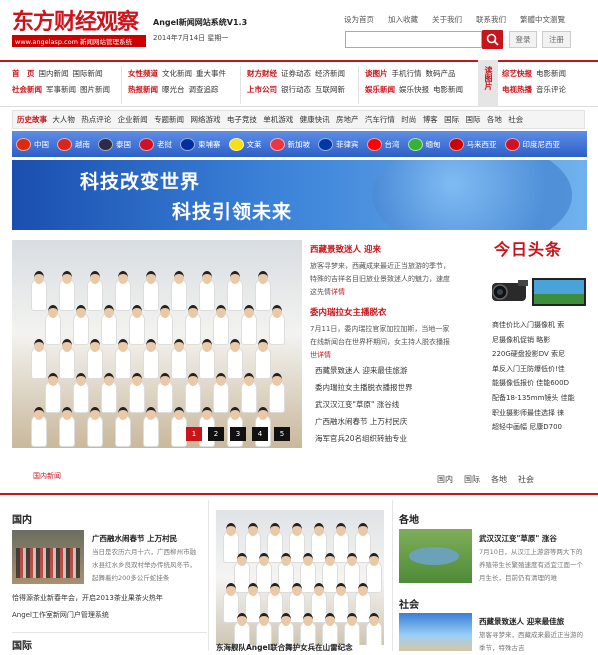 The height and width of the screenshot is (655, 598). What do you see at coordinates (216, 434) in the screenshot?
I see `slide-page-button: 2` at bounding box center [216, 434].